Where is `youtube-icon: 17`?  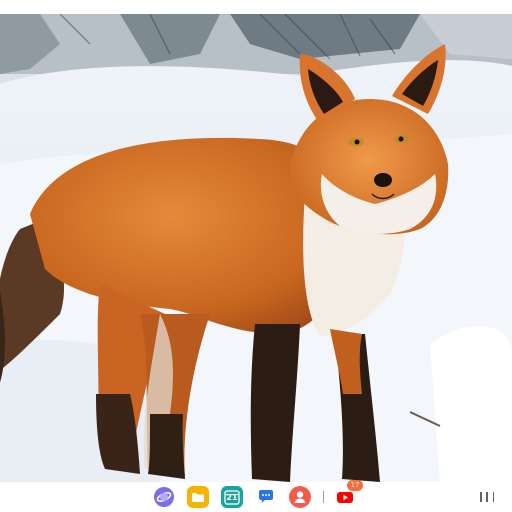 youtube-icon: 17 is located at coordinates (348, 494).